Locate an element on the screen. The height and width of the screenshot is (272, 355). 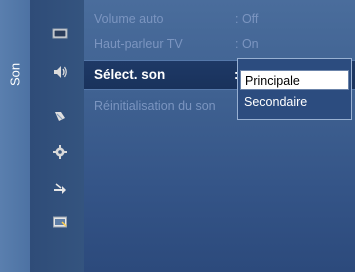
sound-icon is located at coordinates (60, 72).